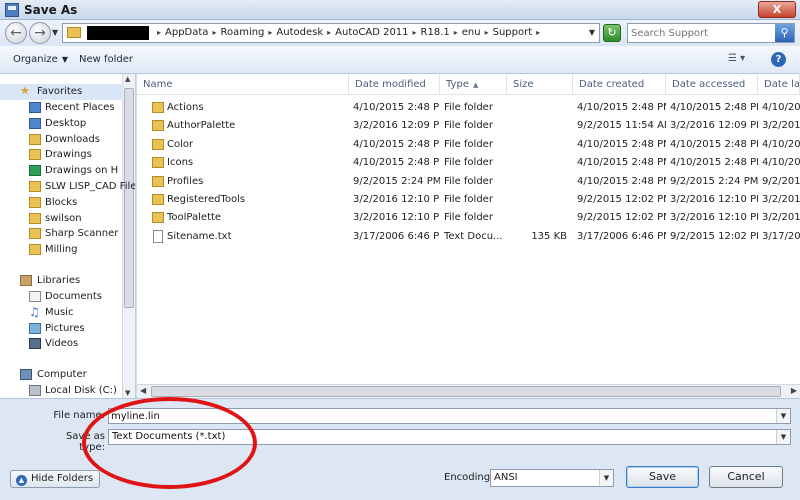 Image resolution: width=800 pixels, height=500 pixels. I want to click on save-as-type-select: Text Documents (*.txt) ▼, so click(449, 437).